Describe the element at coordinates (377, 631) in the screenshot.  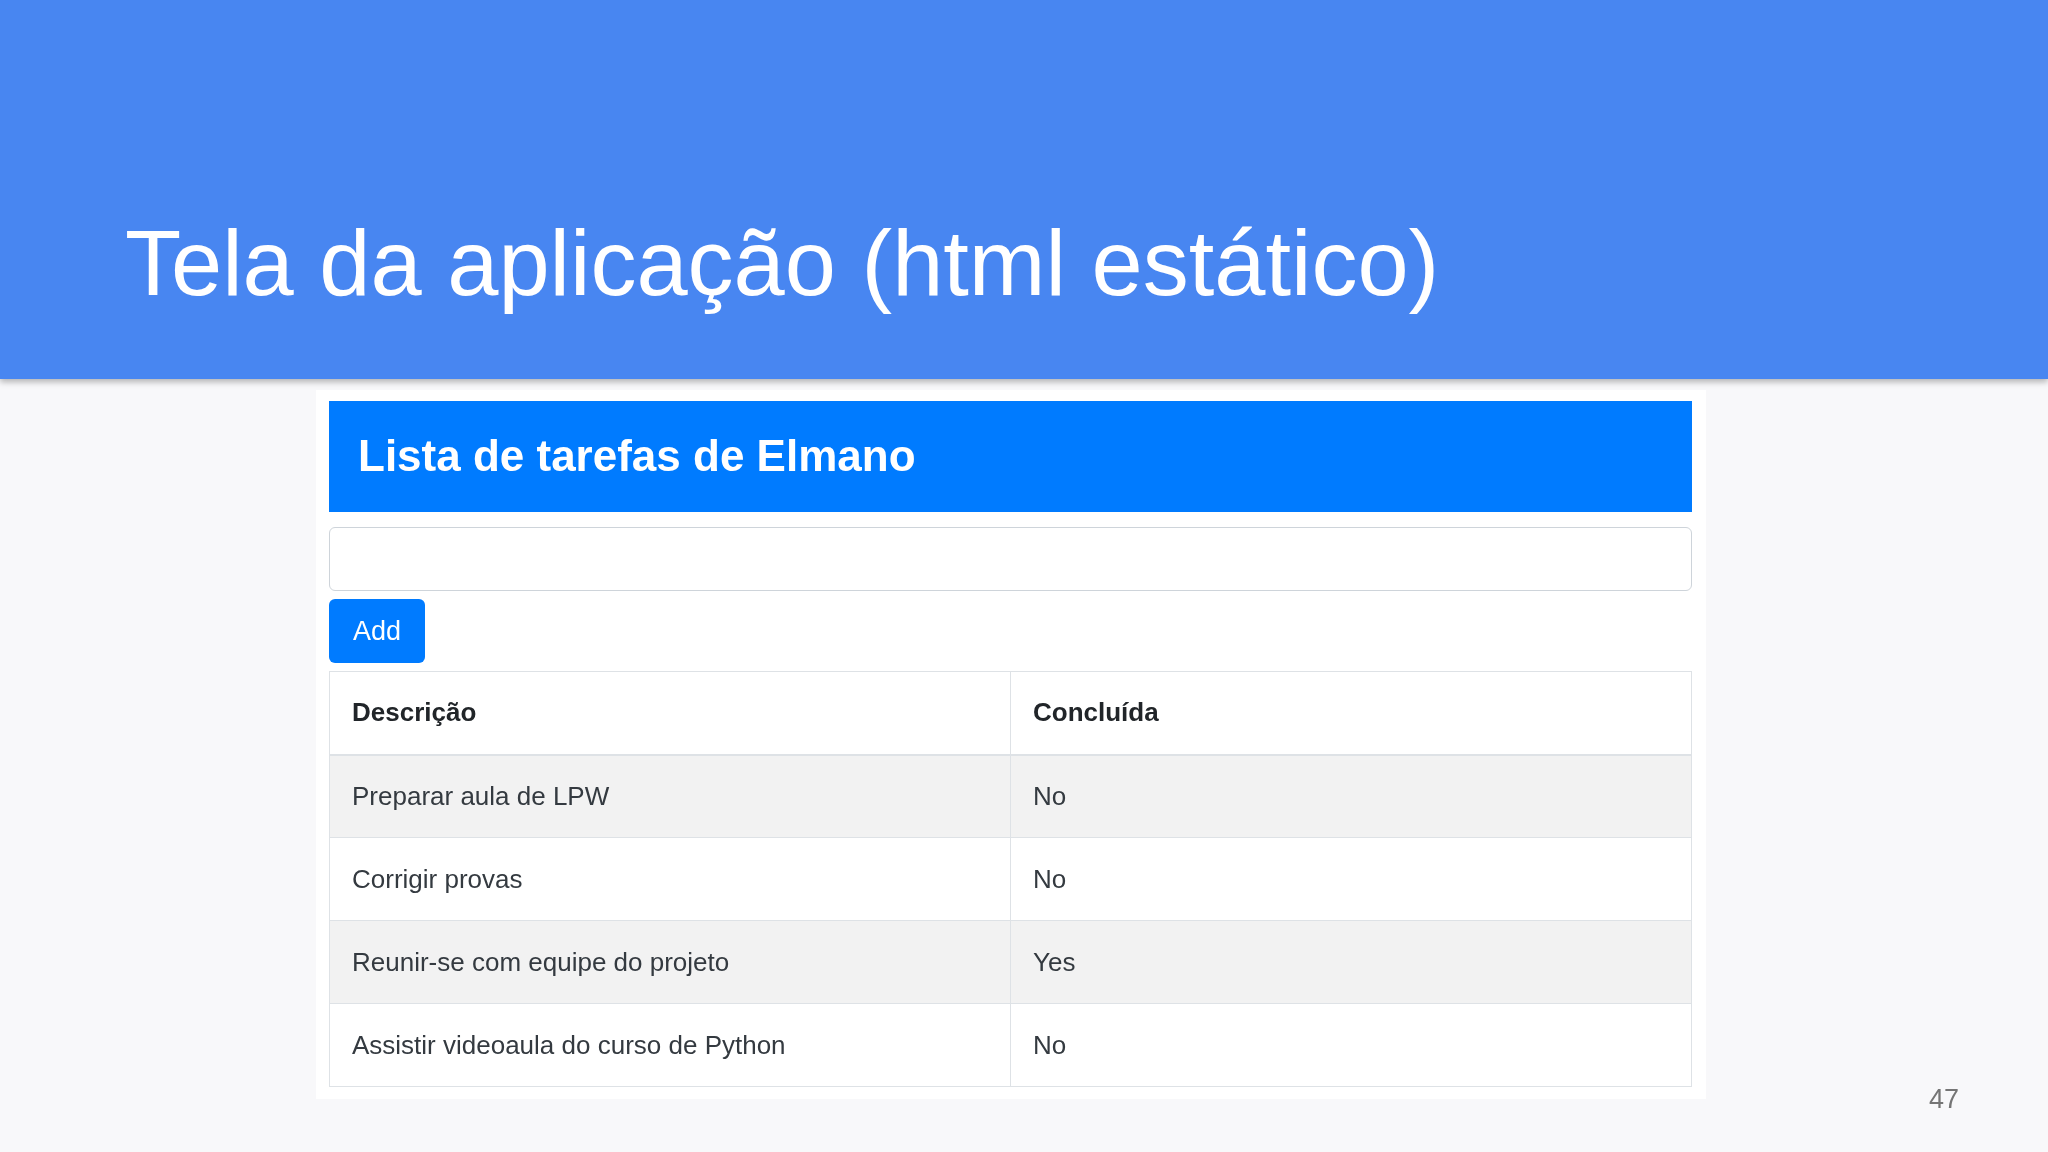
I see `add-button: Add` at that location.